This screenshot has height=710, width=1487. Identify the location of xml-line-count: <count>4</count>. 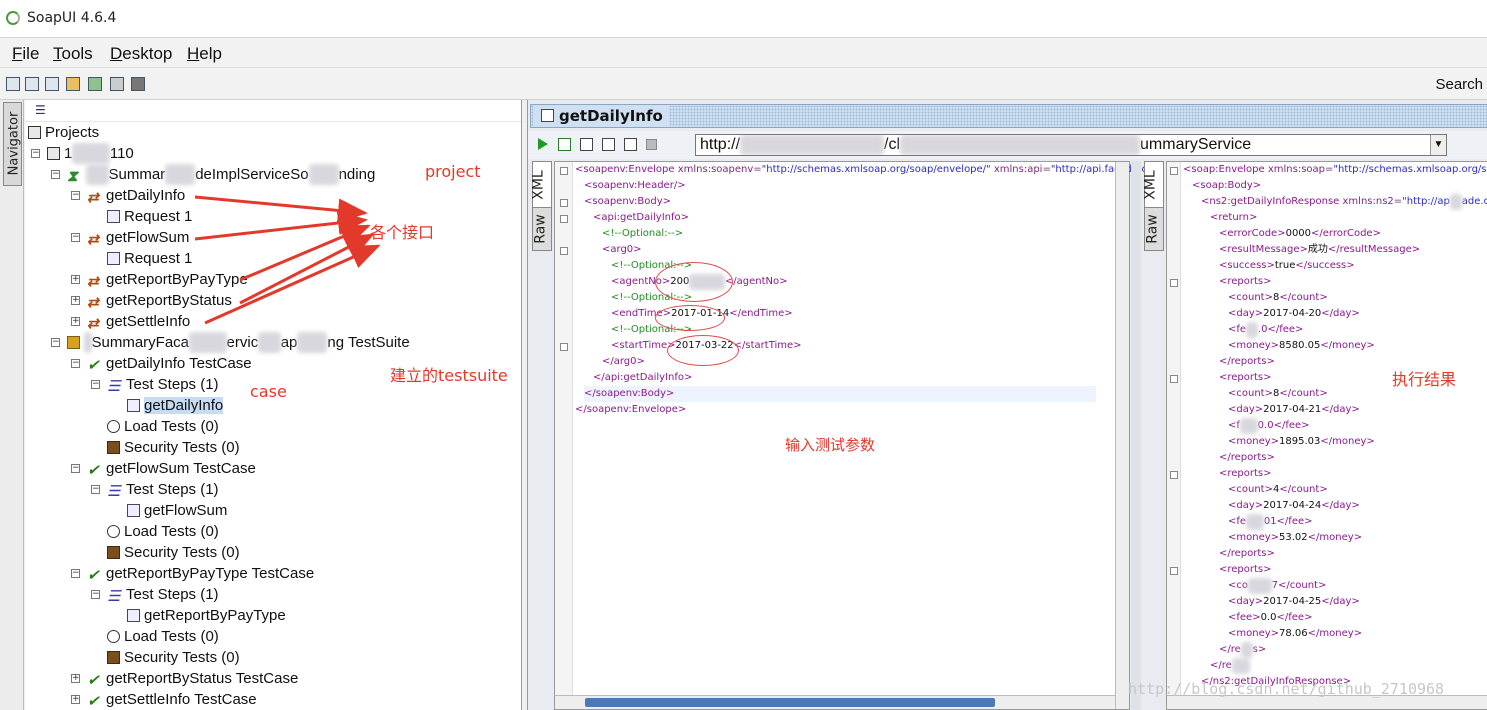
(1278, 489).